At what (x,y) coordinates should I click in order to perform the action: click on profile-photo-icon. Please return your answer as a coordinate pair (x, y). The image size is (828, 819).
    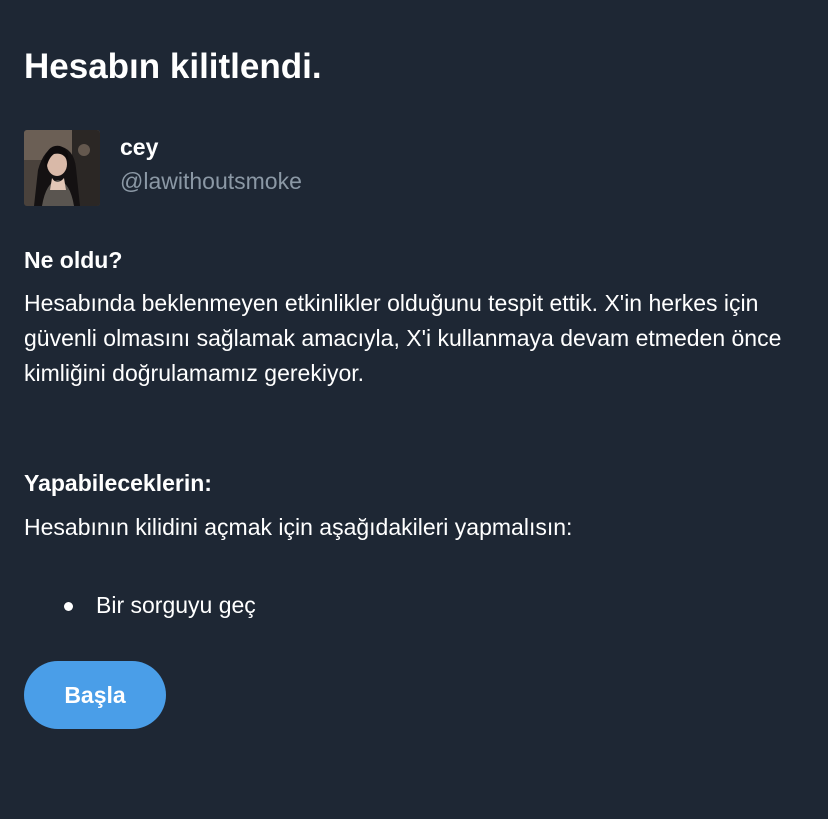
    Looking at the image, I should click on (62, 168).